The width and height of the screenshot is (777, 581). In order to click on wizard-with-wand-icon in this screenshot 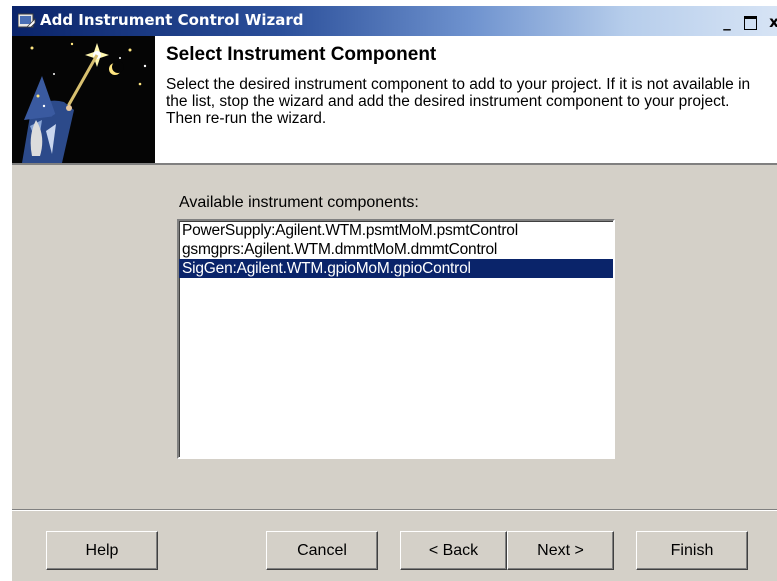, I will do `click(83, 99)`.